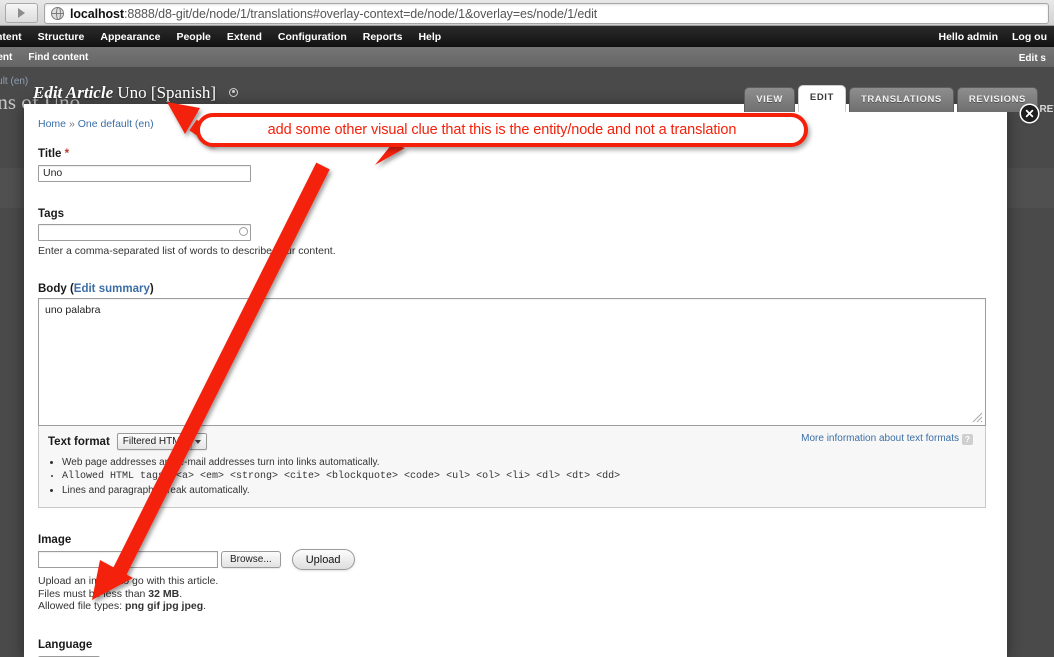  I want to click on globe-icon, so click(57, 13).